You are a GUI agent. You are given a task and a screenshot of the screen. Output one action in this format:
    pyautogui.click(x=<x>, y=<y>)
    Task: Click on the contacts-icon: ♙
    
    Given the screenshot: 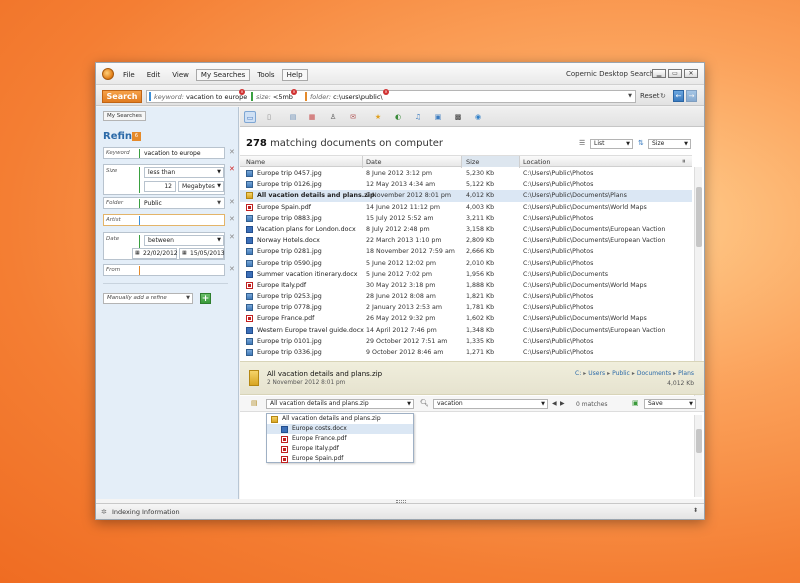 What is the action you would take?
    pyautogui.click(x=333, y=117)
    